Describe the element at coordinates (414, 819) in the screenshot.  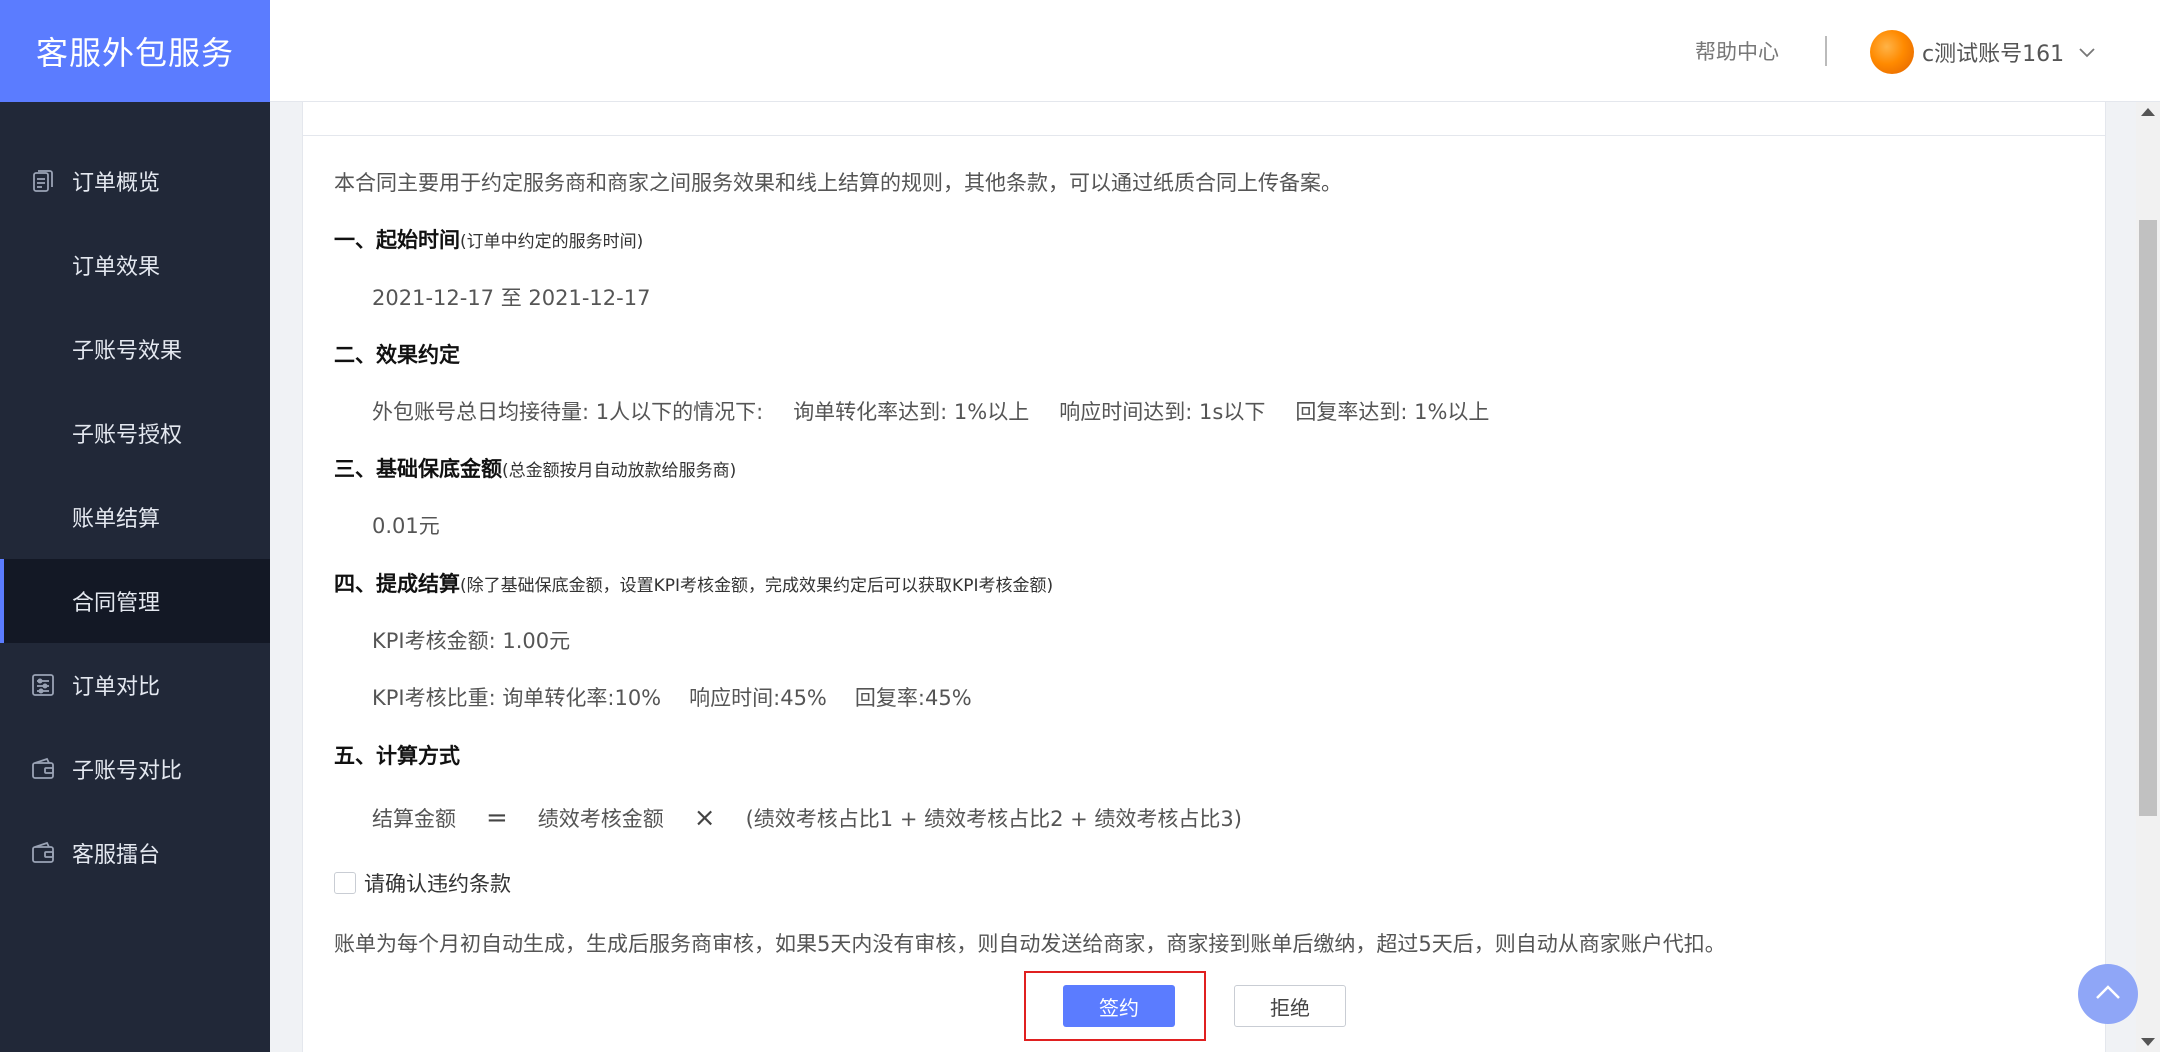
I see `formula-term-settlement: 结算金额` at that location.